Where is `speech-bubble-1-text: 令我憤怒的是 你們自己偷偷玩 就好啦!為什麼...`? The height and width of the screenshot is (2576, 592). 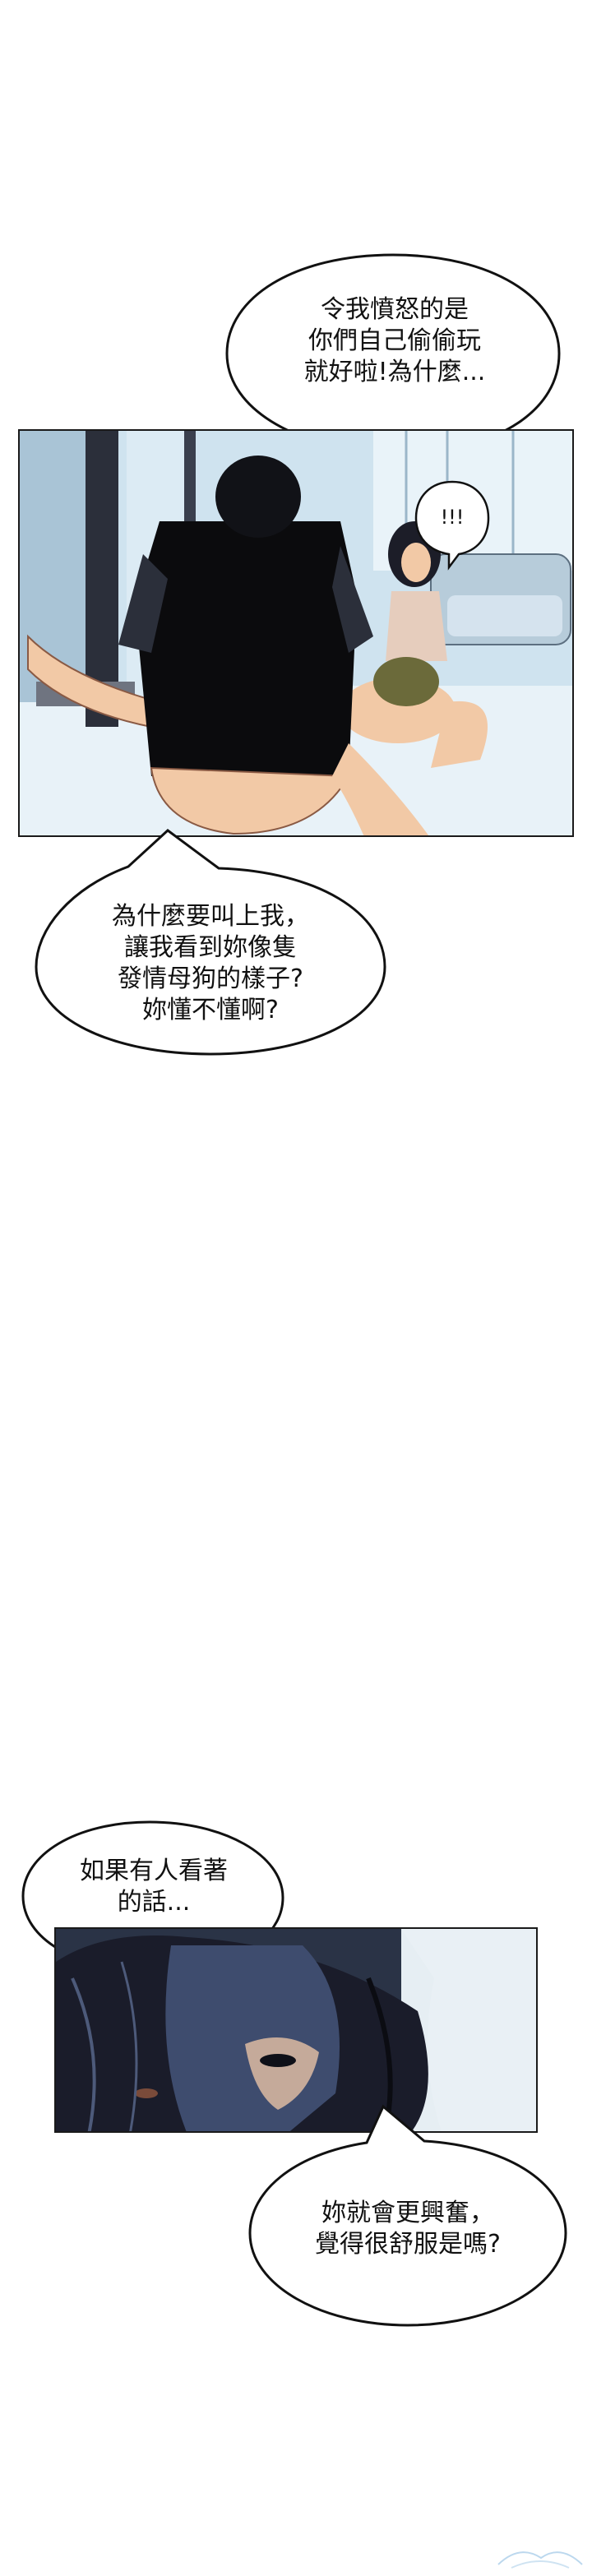
speech-bubble-1-text: 令我憤怒的是 你們自己偷偷玩 就好啦!為什麼... is located at coordinates (394, 341).